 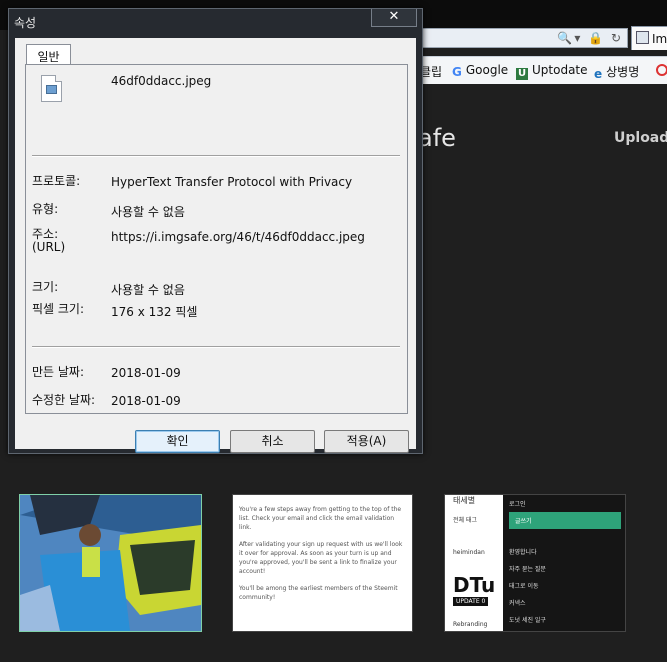 What do you see at coordinates (522, 74) in the screenshot?
I see `uptodate-icon: U` at bounding box center [522, 74].